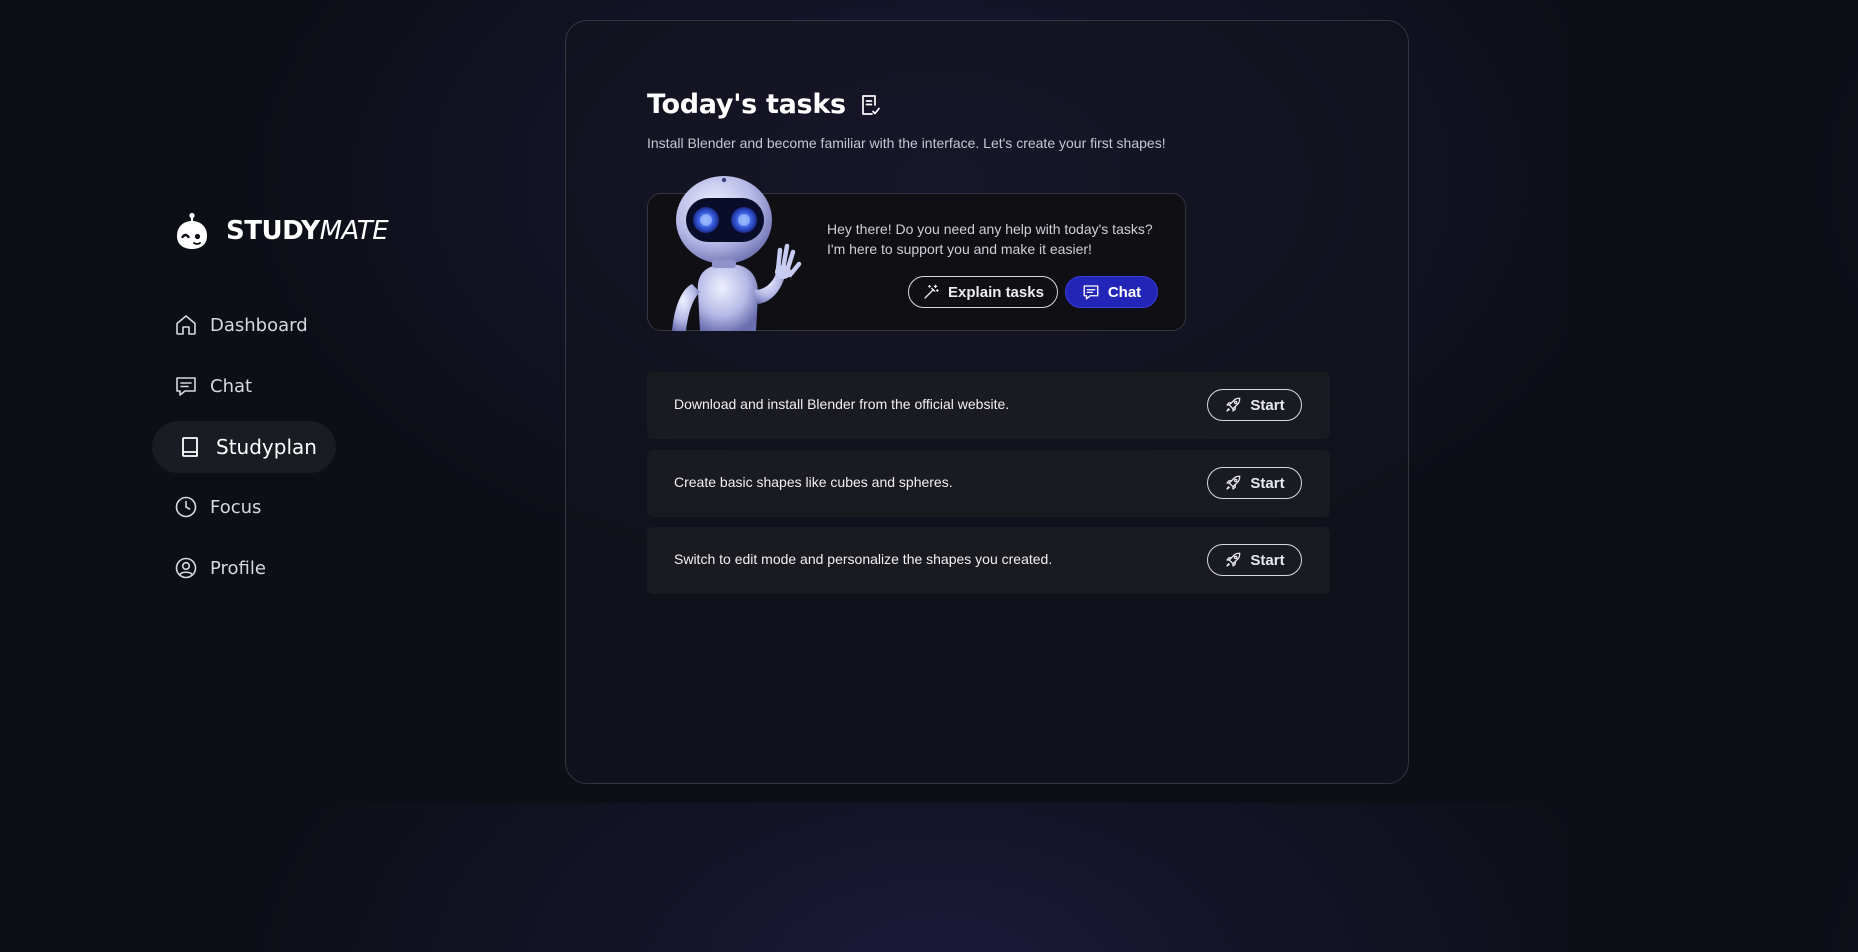  I want to click on brand-logo: STUDYMATE, so click(281, 231).